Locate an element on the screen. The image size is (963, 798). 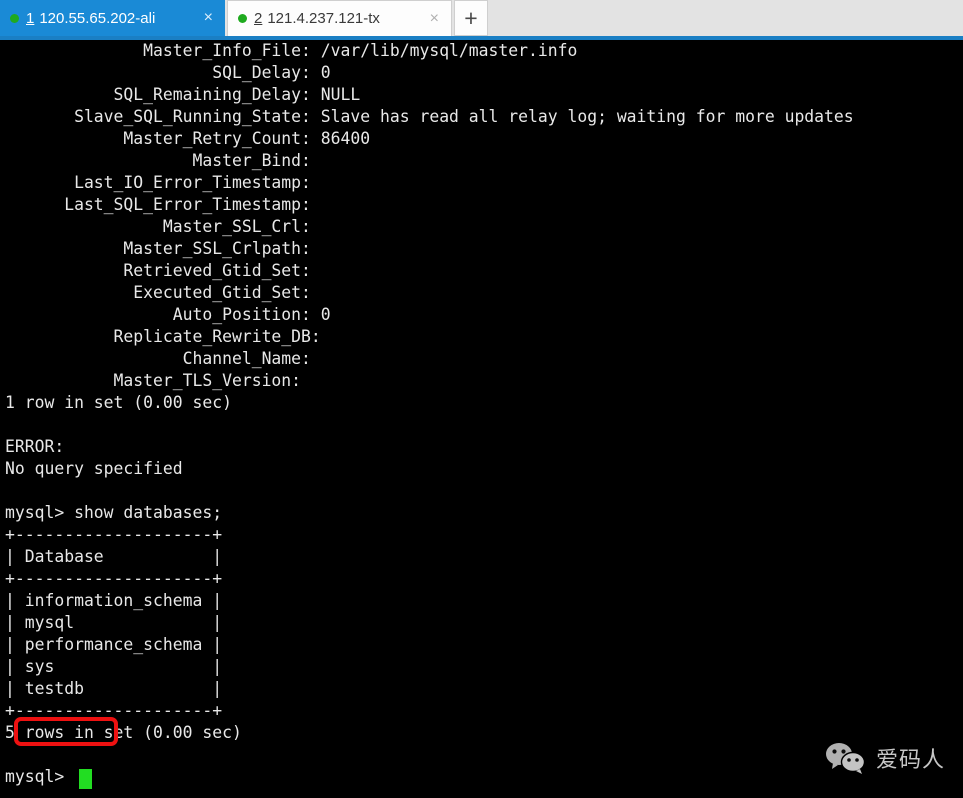
tab-2: 2 121.4.237.121-tx × is located at coordinates (339, 18).